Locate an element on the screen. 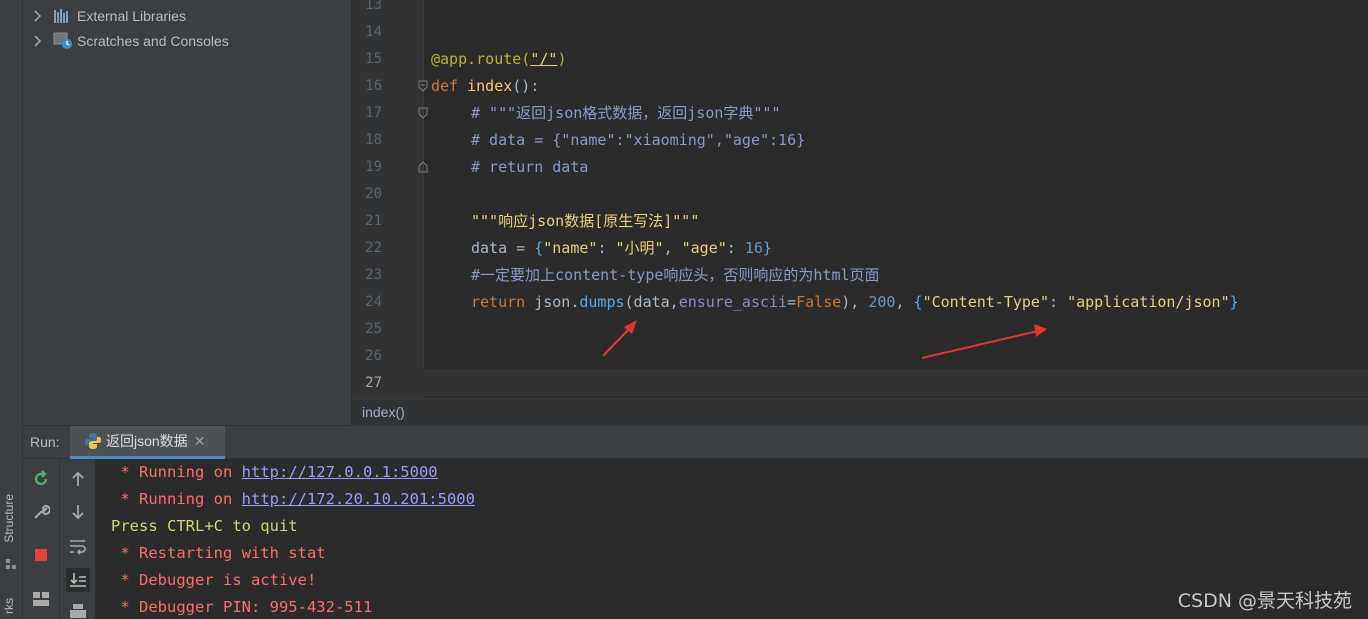 The height and width of the screenshot is (619, 1368). line-number: 24 is located at coordinates (373, 302).